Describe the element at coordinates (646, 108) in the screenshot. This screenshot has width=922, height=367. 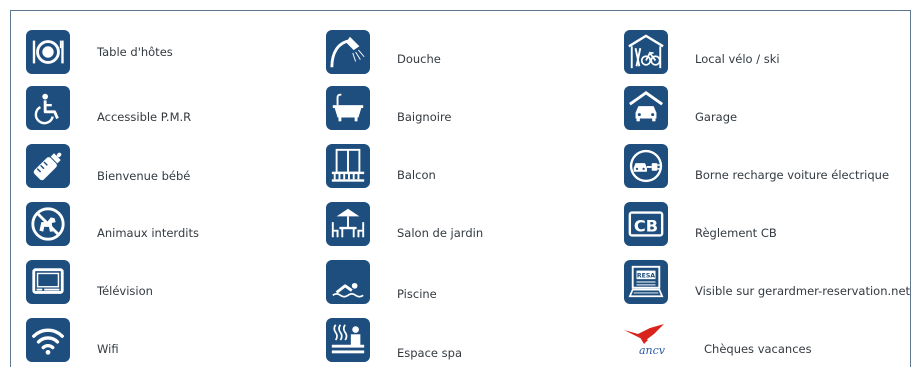
I see `garage-icon` at that location.